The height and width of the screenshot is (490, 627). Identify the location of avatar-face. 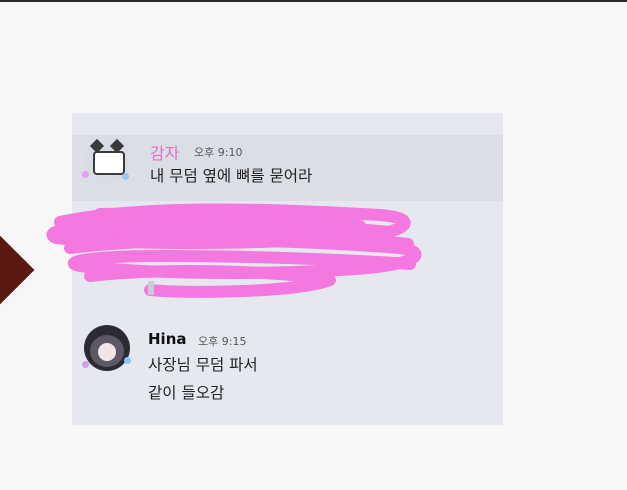
(107, 352).